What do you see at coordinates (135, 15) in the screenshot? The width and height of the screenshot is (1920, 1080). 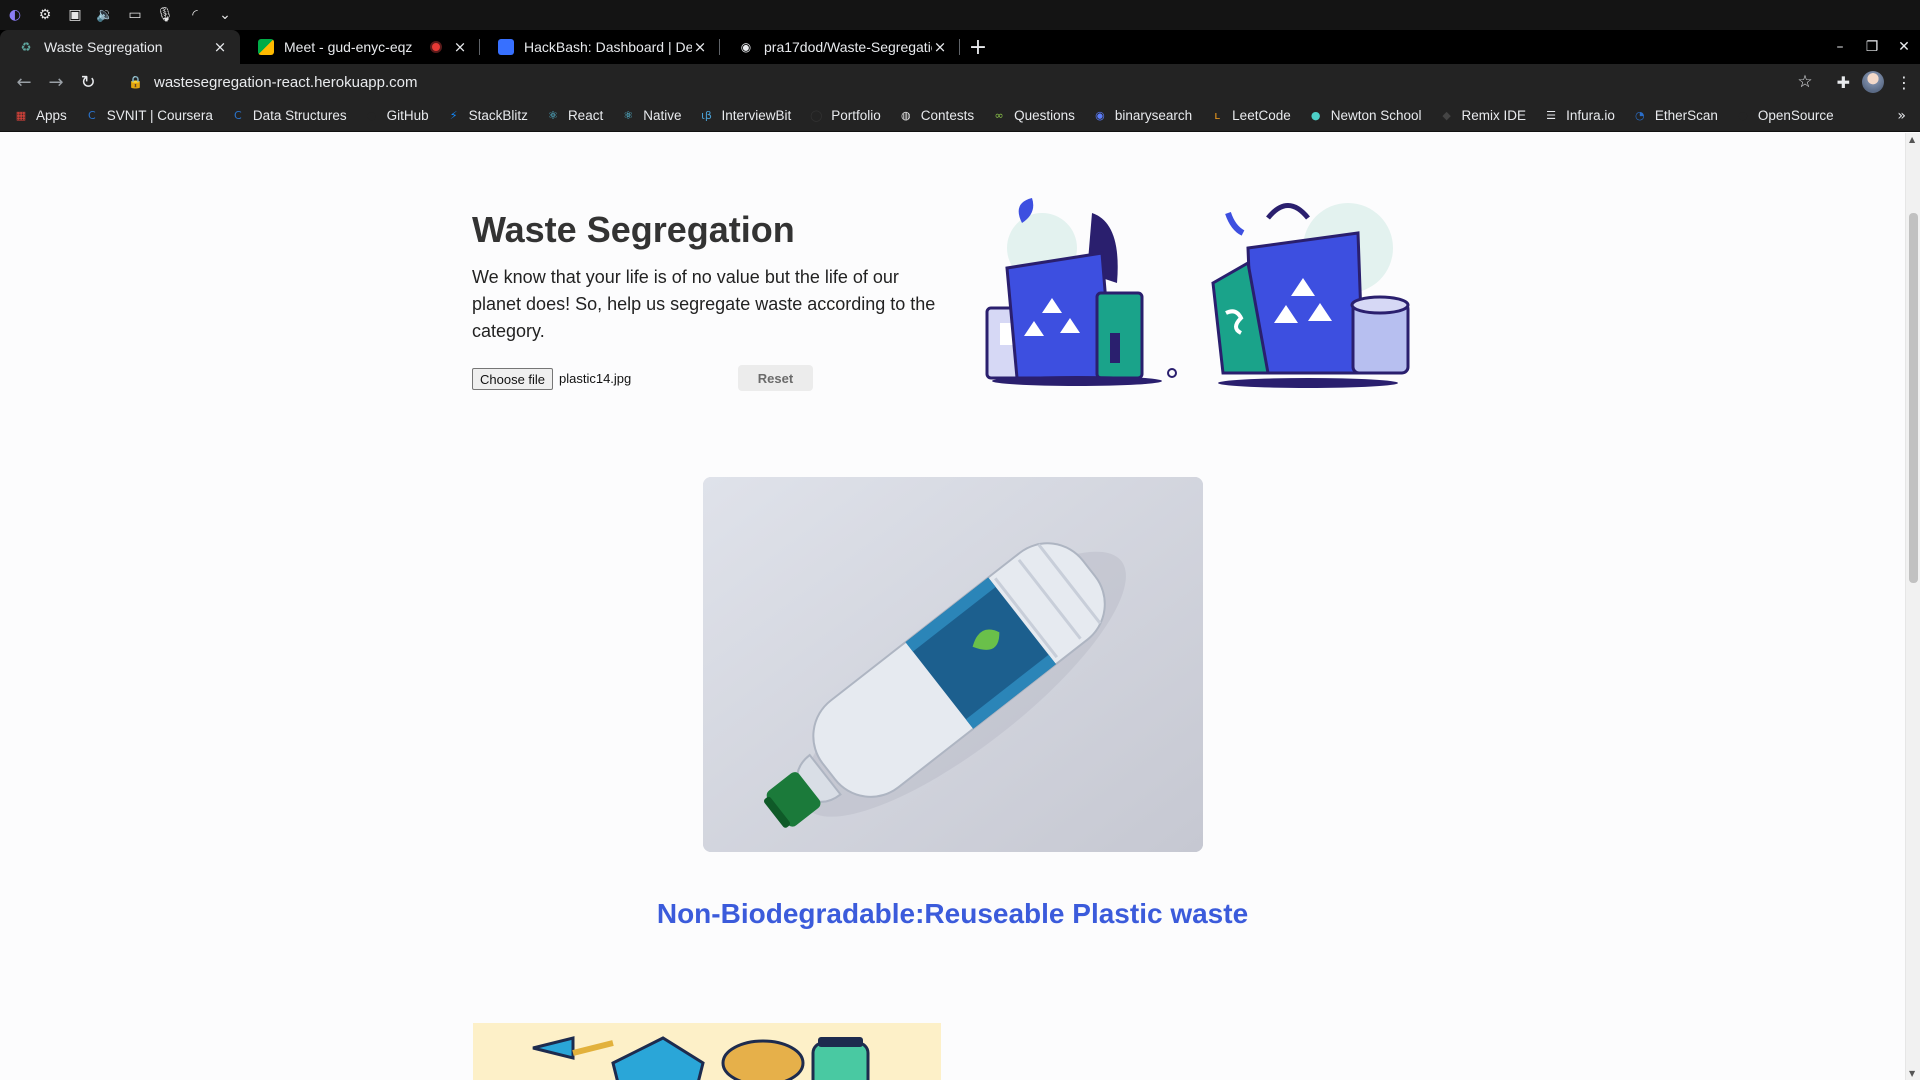 I see `battery-icon: ▭` at bounding box center [135, 15].